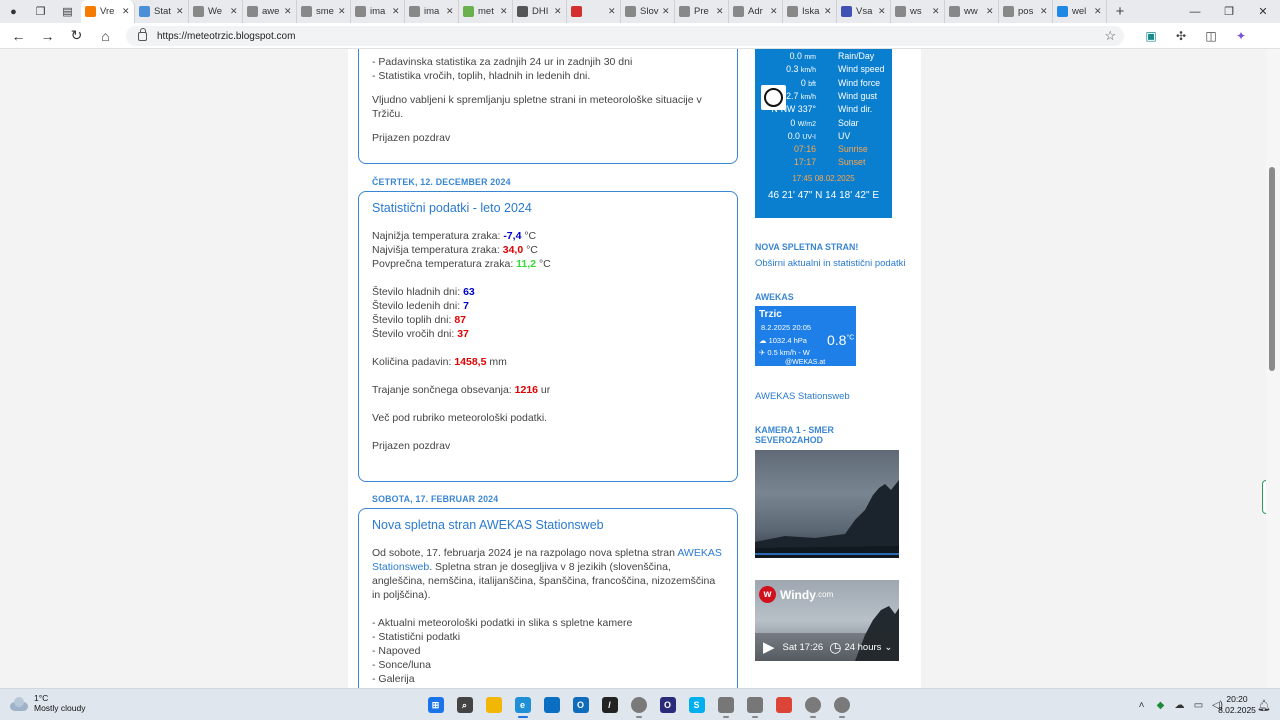 This screenshot has width=1280, height=720. What do you see at coordinates (40, 11) in the screenshot?
I see `workspaces-icon: ❐` at bounding box center [40, 11].